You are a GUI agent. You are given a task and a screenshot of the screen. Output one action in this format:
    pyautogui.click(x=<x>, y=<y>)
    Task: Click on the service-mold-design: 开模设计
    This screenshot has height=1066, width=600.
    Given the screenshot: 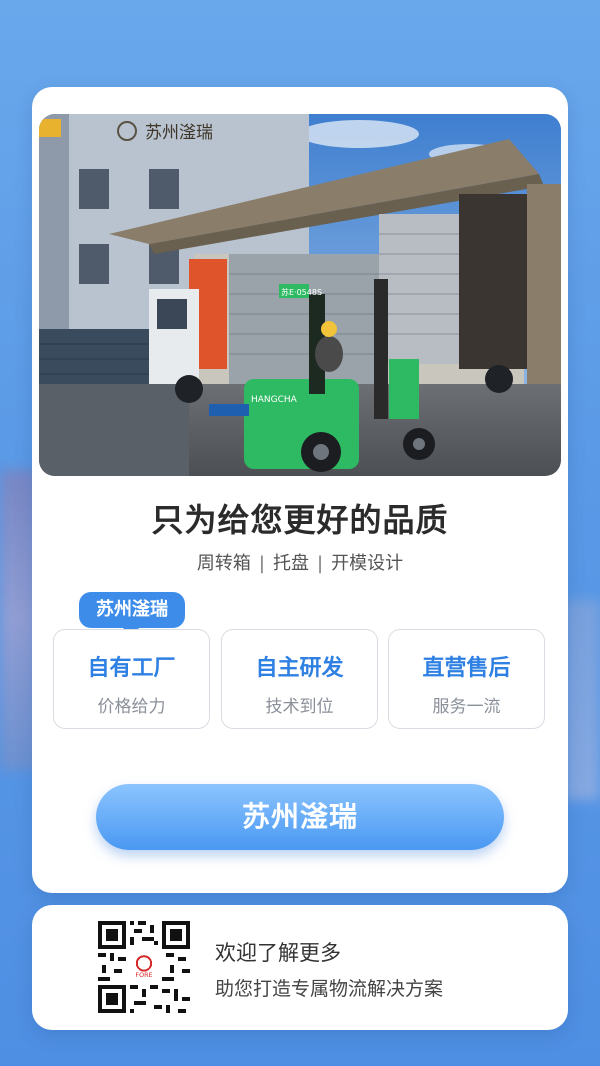 What is the action you would take?
    pyautogui.click(x=367, y=563)
    